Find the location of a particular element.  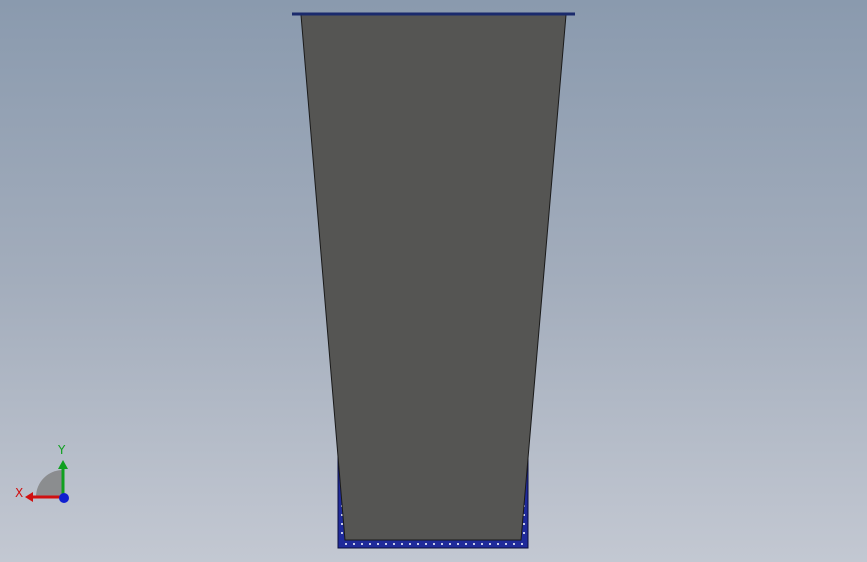

triad-z-axis is located at coordinates (64, 498).